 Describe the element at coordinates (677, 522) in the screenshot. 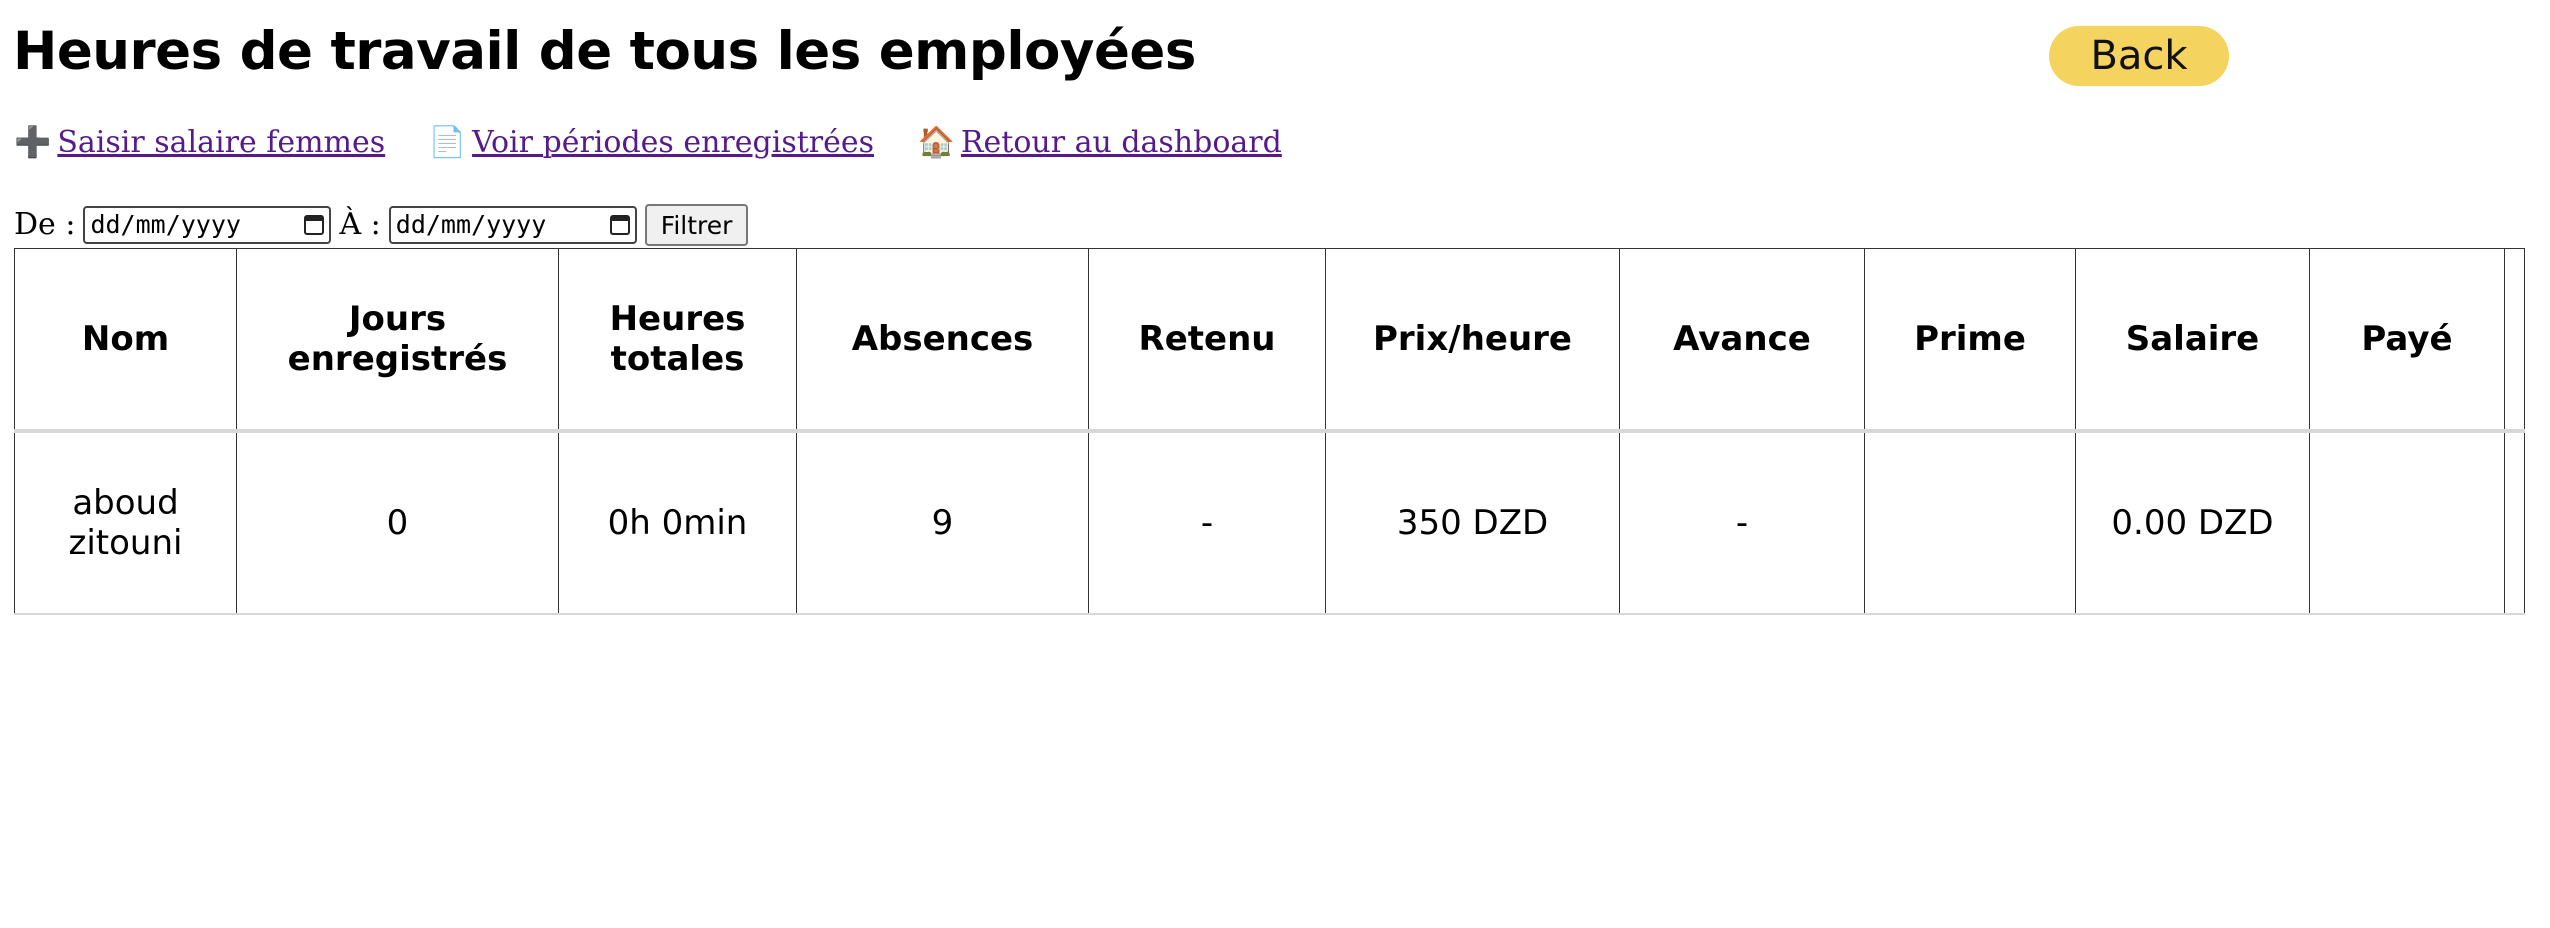

I see `cell-heures: 0h 0min` at that location.